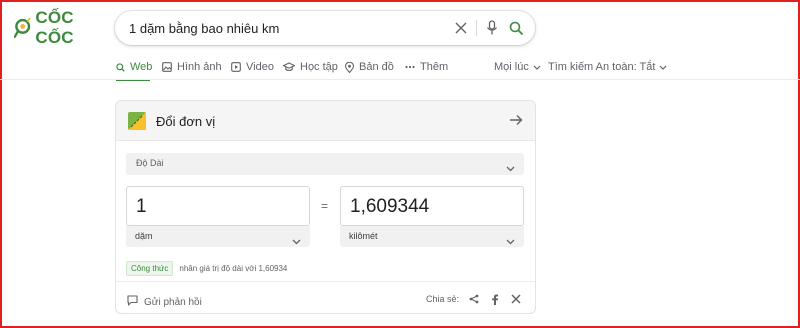 The width and height of the screenshot is (800, 328). I want to click on play-icon, so click(236, 67).